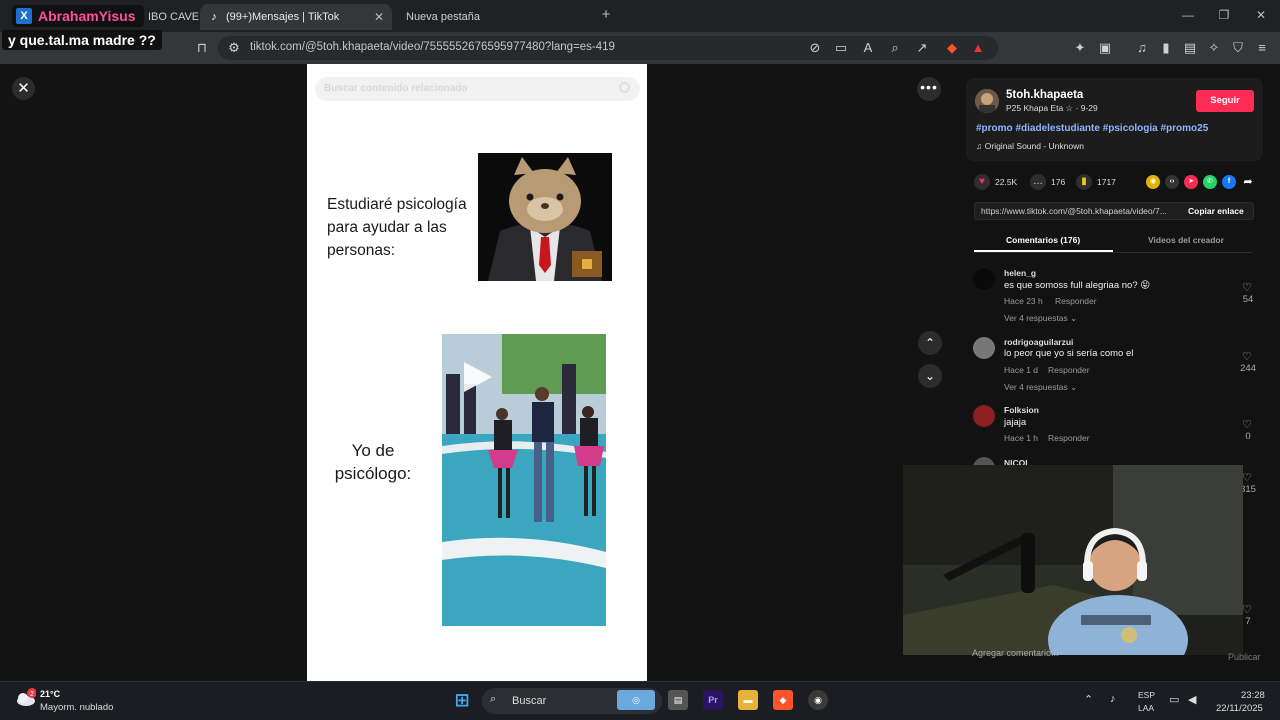 Image resolution: width=1280 pixels, height=720 pixels. Describe the element at coordinates (748, 700) in the screenshot. I see `file-explorer-icon: ▬` at that location.